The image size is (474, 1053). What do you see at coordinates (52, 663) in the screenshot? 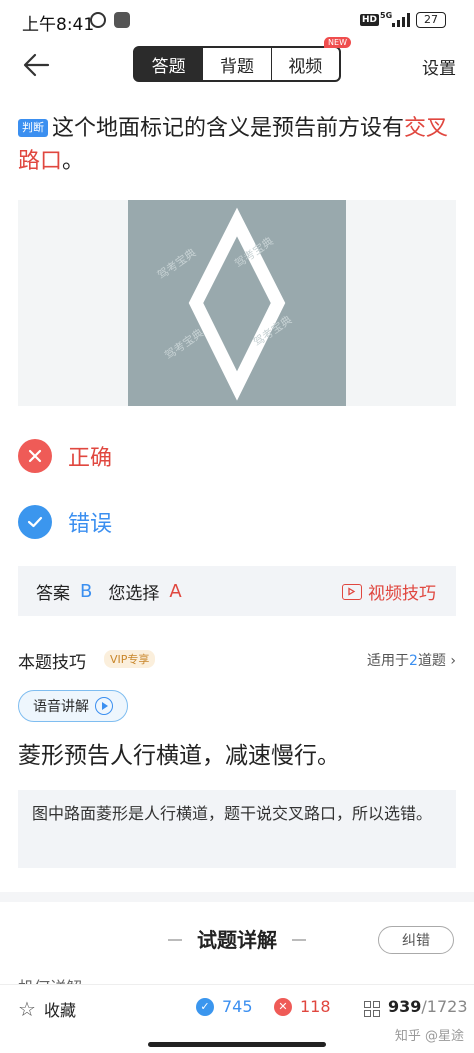
I see `tips-title: 本题技巧` at bounding box center [52, 663].